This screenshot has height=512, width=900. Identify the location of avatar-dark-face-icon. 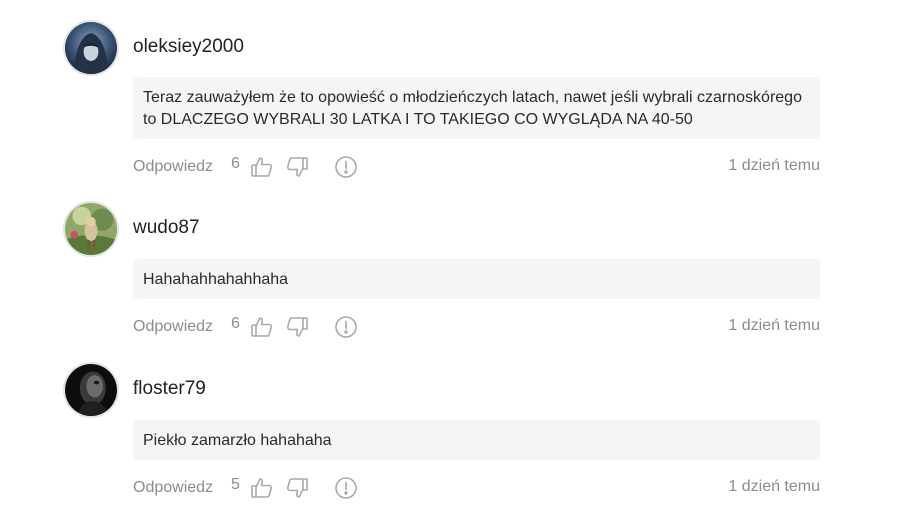
(91, 390).